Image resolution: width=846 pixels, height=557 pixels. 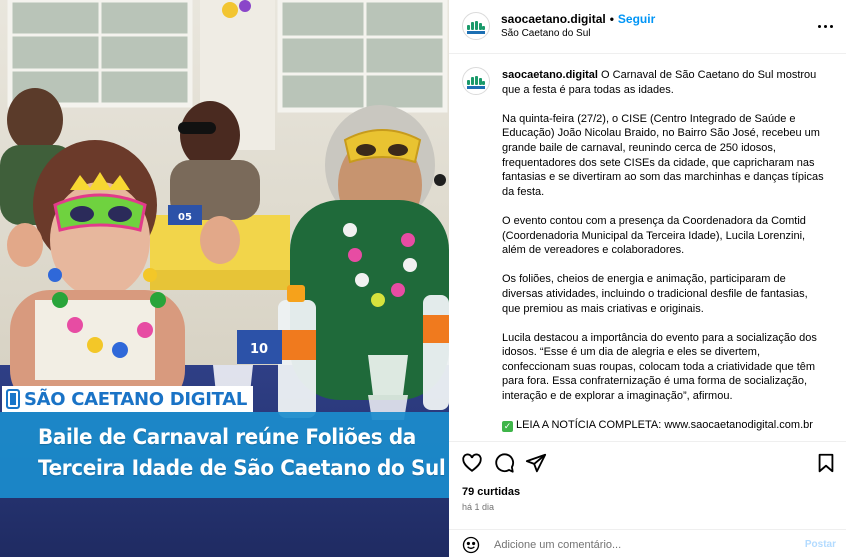 I want to click on bookmark-icon, so click(x=826, y=463).